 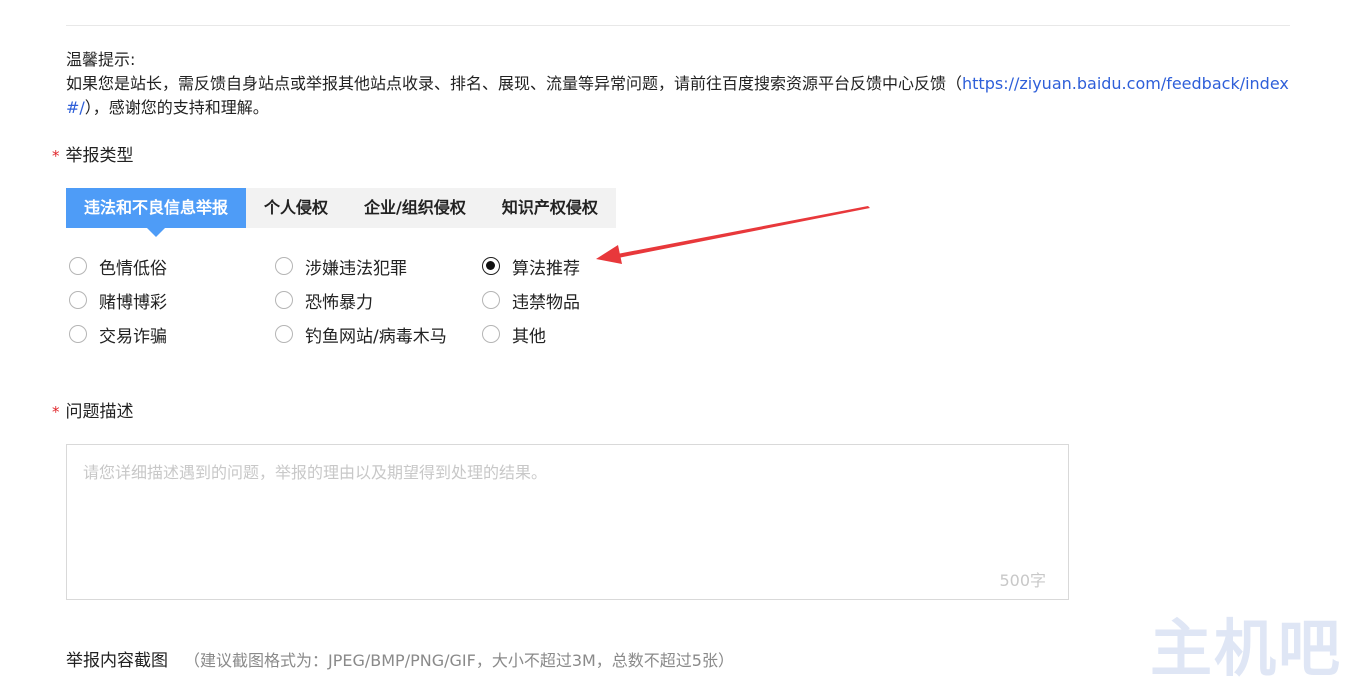 I want to click on report-type-label-text: 举报类型, so click(x=99, y=156).